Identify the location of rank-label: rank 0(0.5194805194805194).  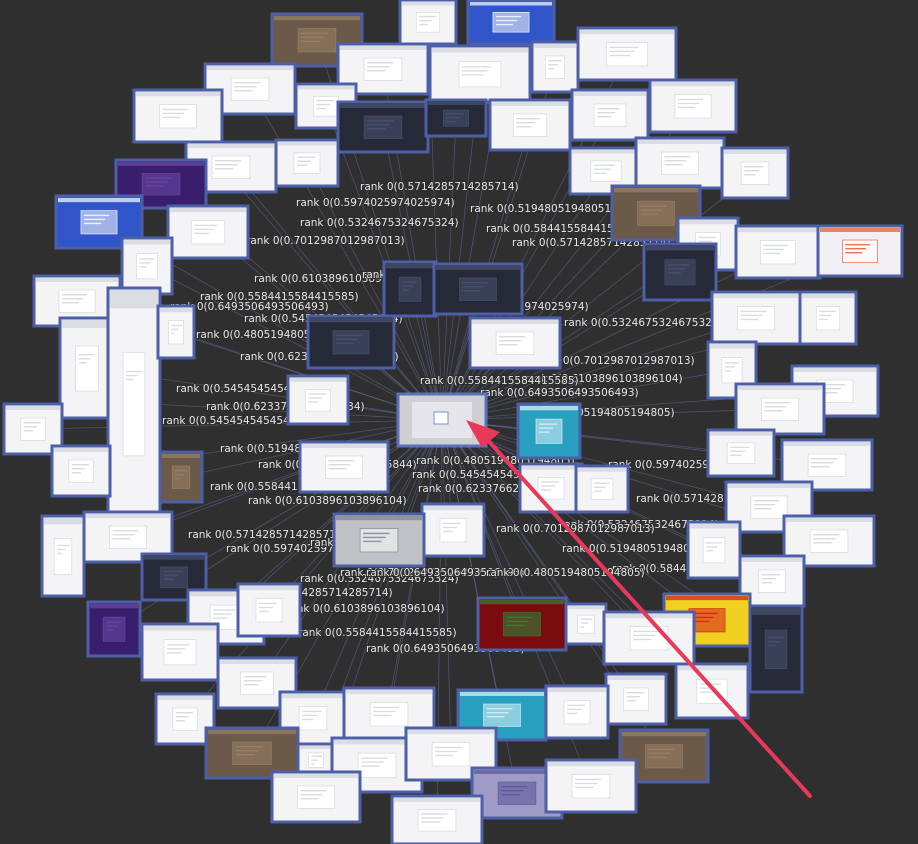
(549, 209).